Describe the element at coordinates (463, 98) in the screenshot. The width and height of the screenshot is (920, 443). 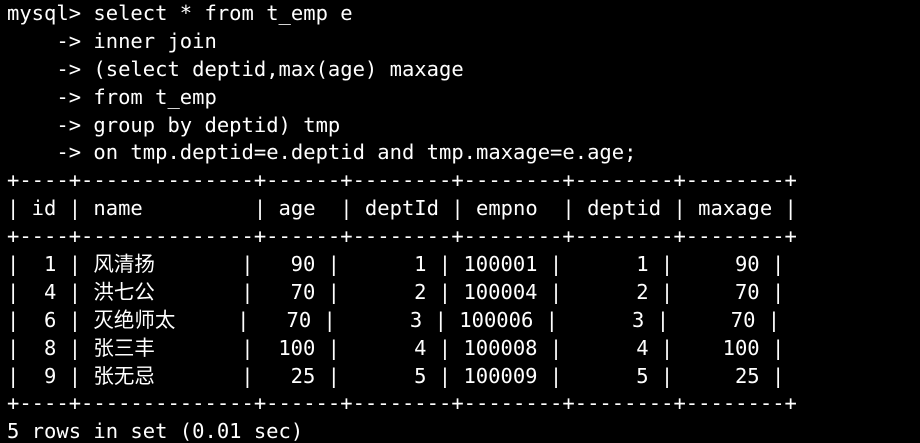
I see `query-line-4: -> from t_emp` at that location.